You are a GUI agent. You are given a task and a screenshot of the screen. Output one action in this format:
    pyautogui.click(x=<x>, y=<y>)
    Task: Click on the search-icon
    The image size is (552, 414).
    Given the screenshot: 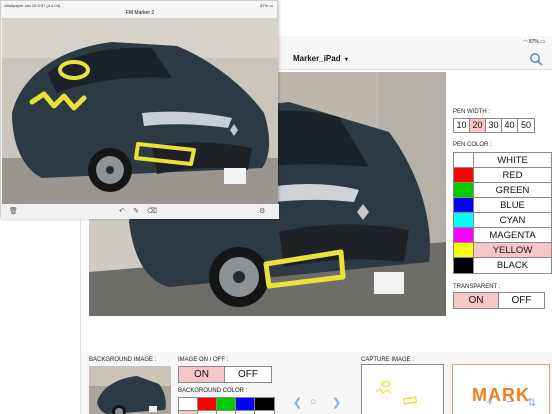 What is the action you would take?
    pyautogui.click(x=536, y=59)
    